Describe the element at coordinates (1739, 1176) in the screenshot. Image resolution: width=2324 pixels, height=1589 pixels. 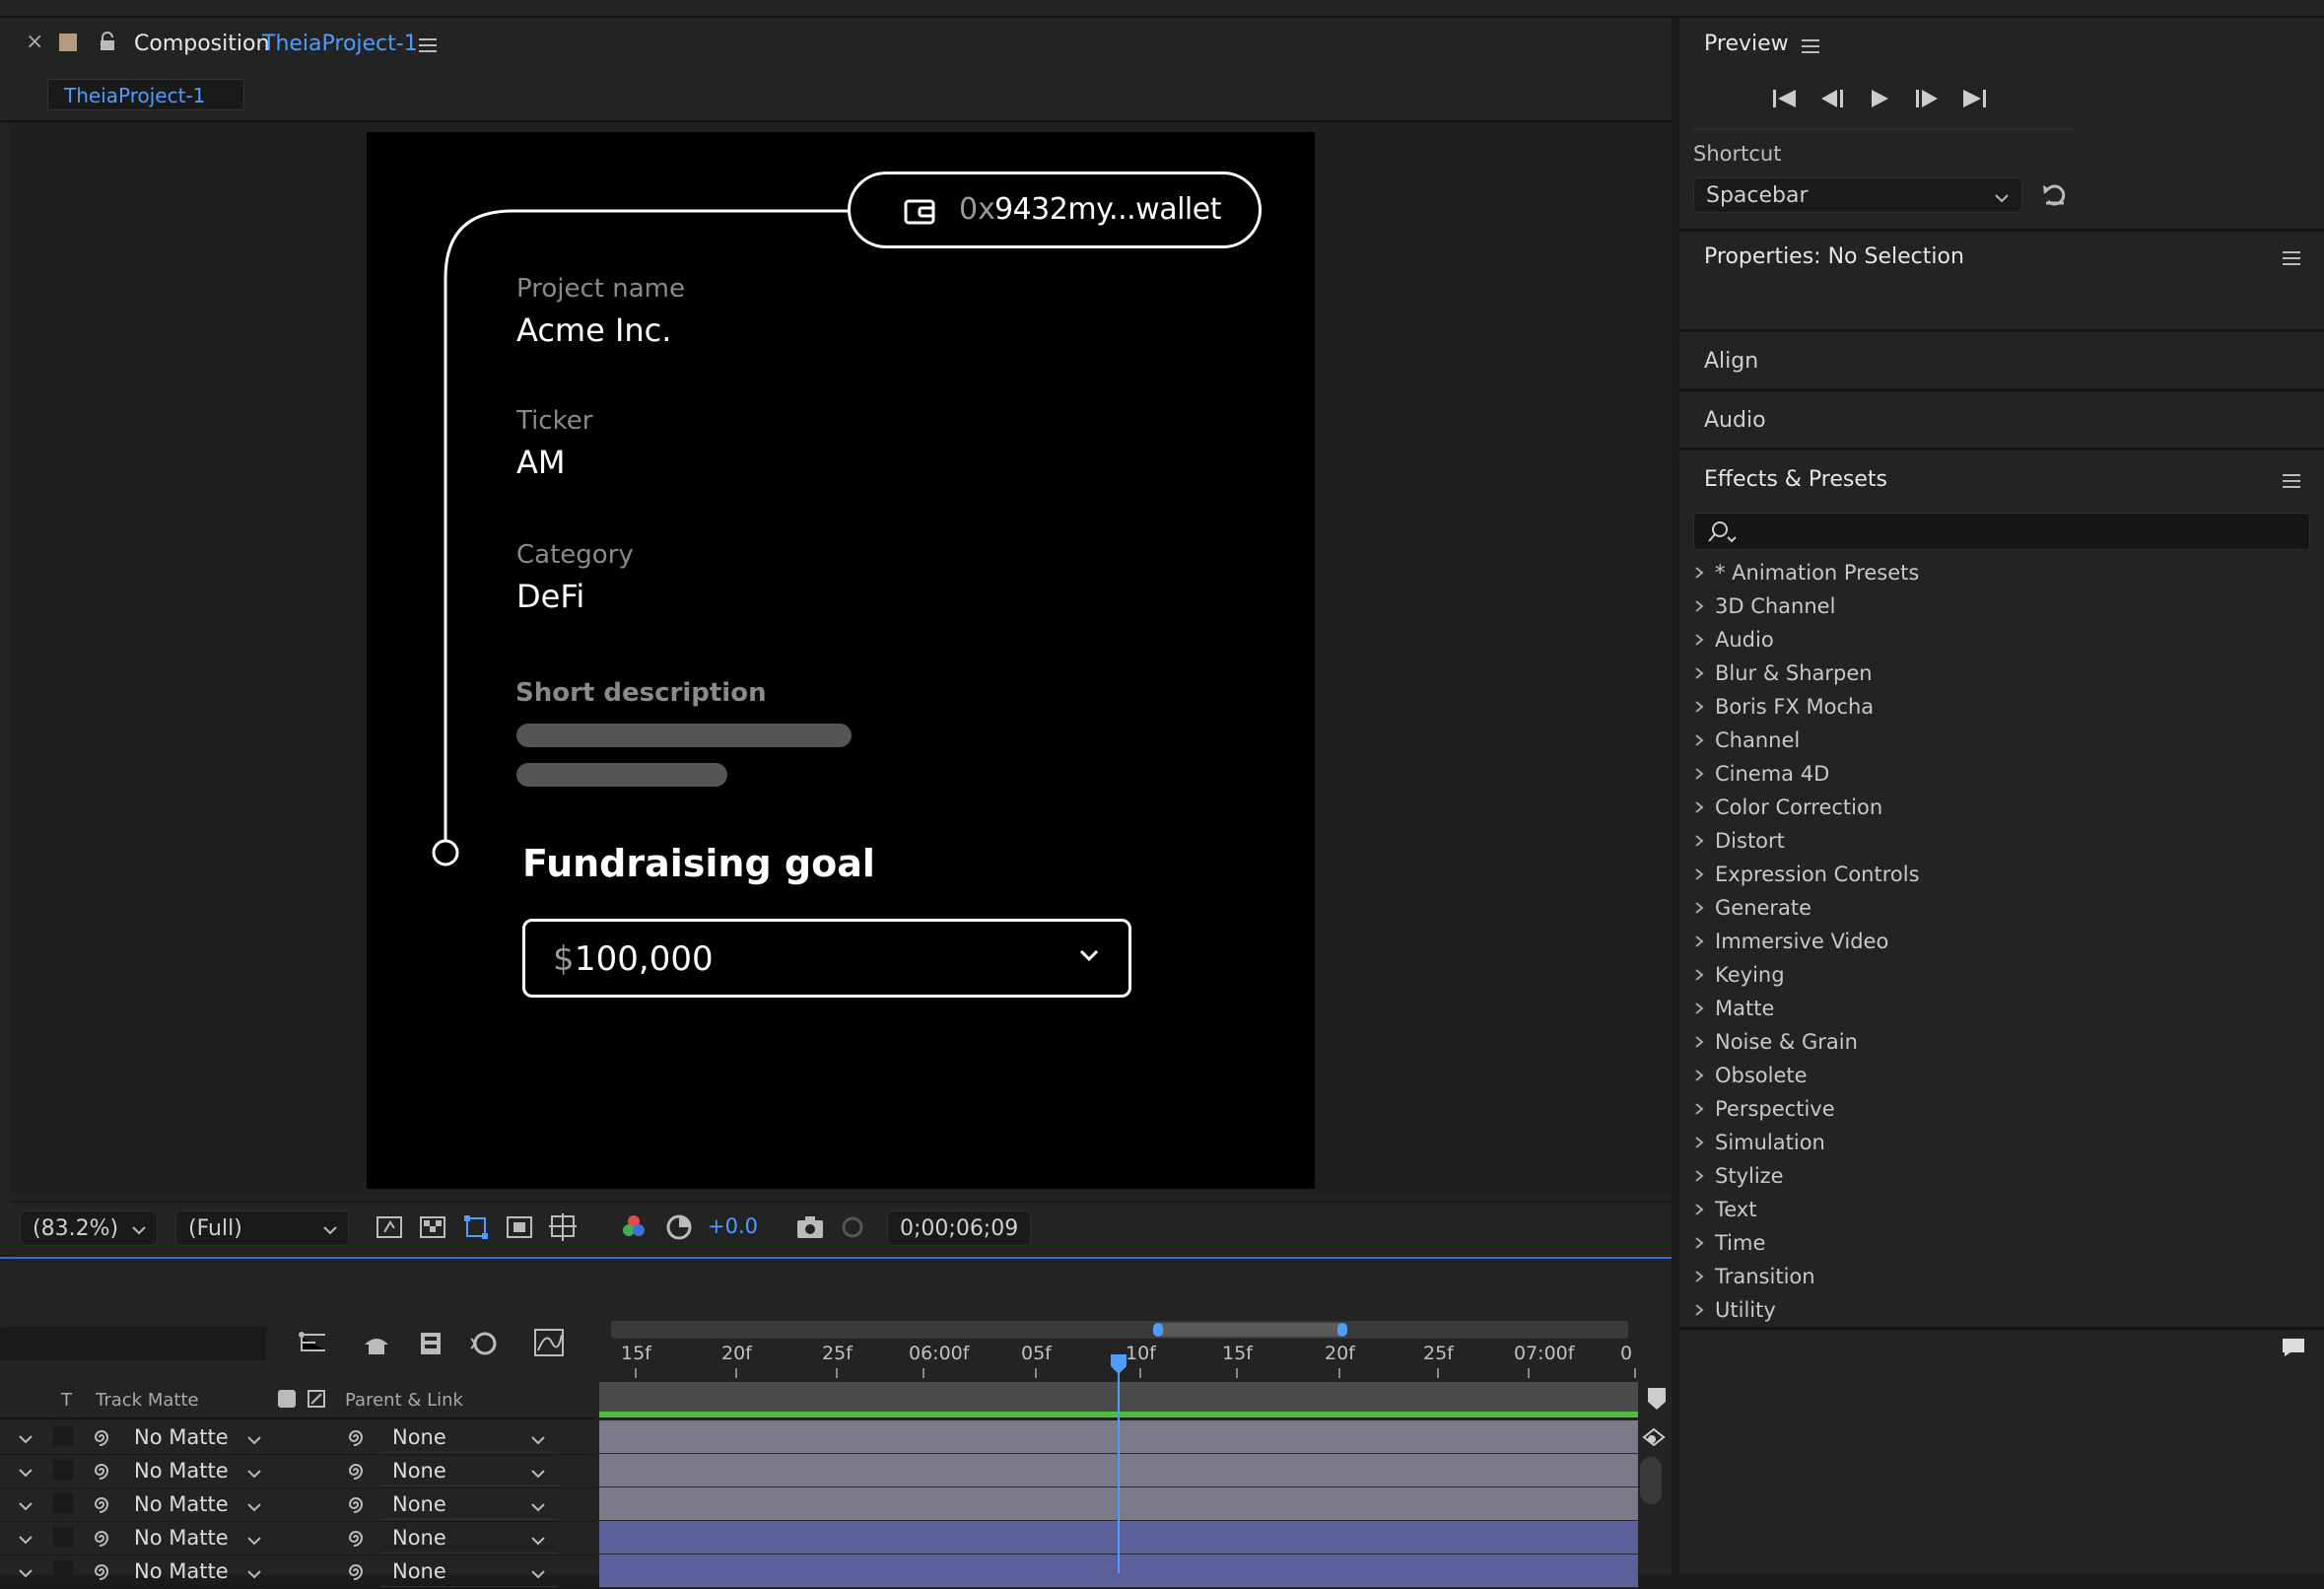
I see `effects-category-item: Stylize` at that location.